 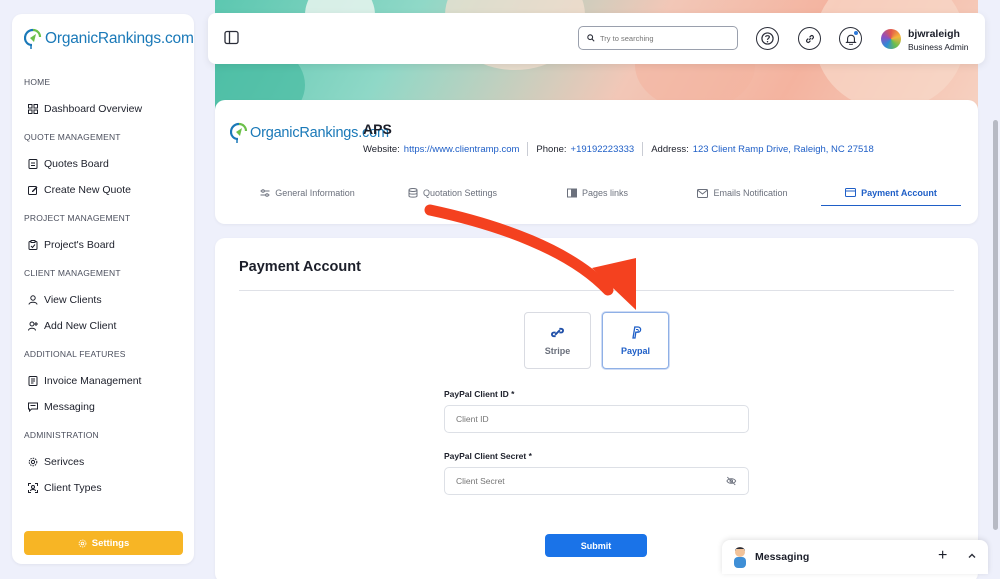 I want to click on nav-section-client: CLIENT MANAGEMENT, so click(x=72, y=273).